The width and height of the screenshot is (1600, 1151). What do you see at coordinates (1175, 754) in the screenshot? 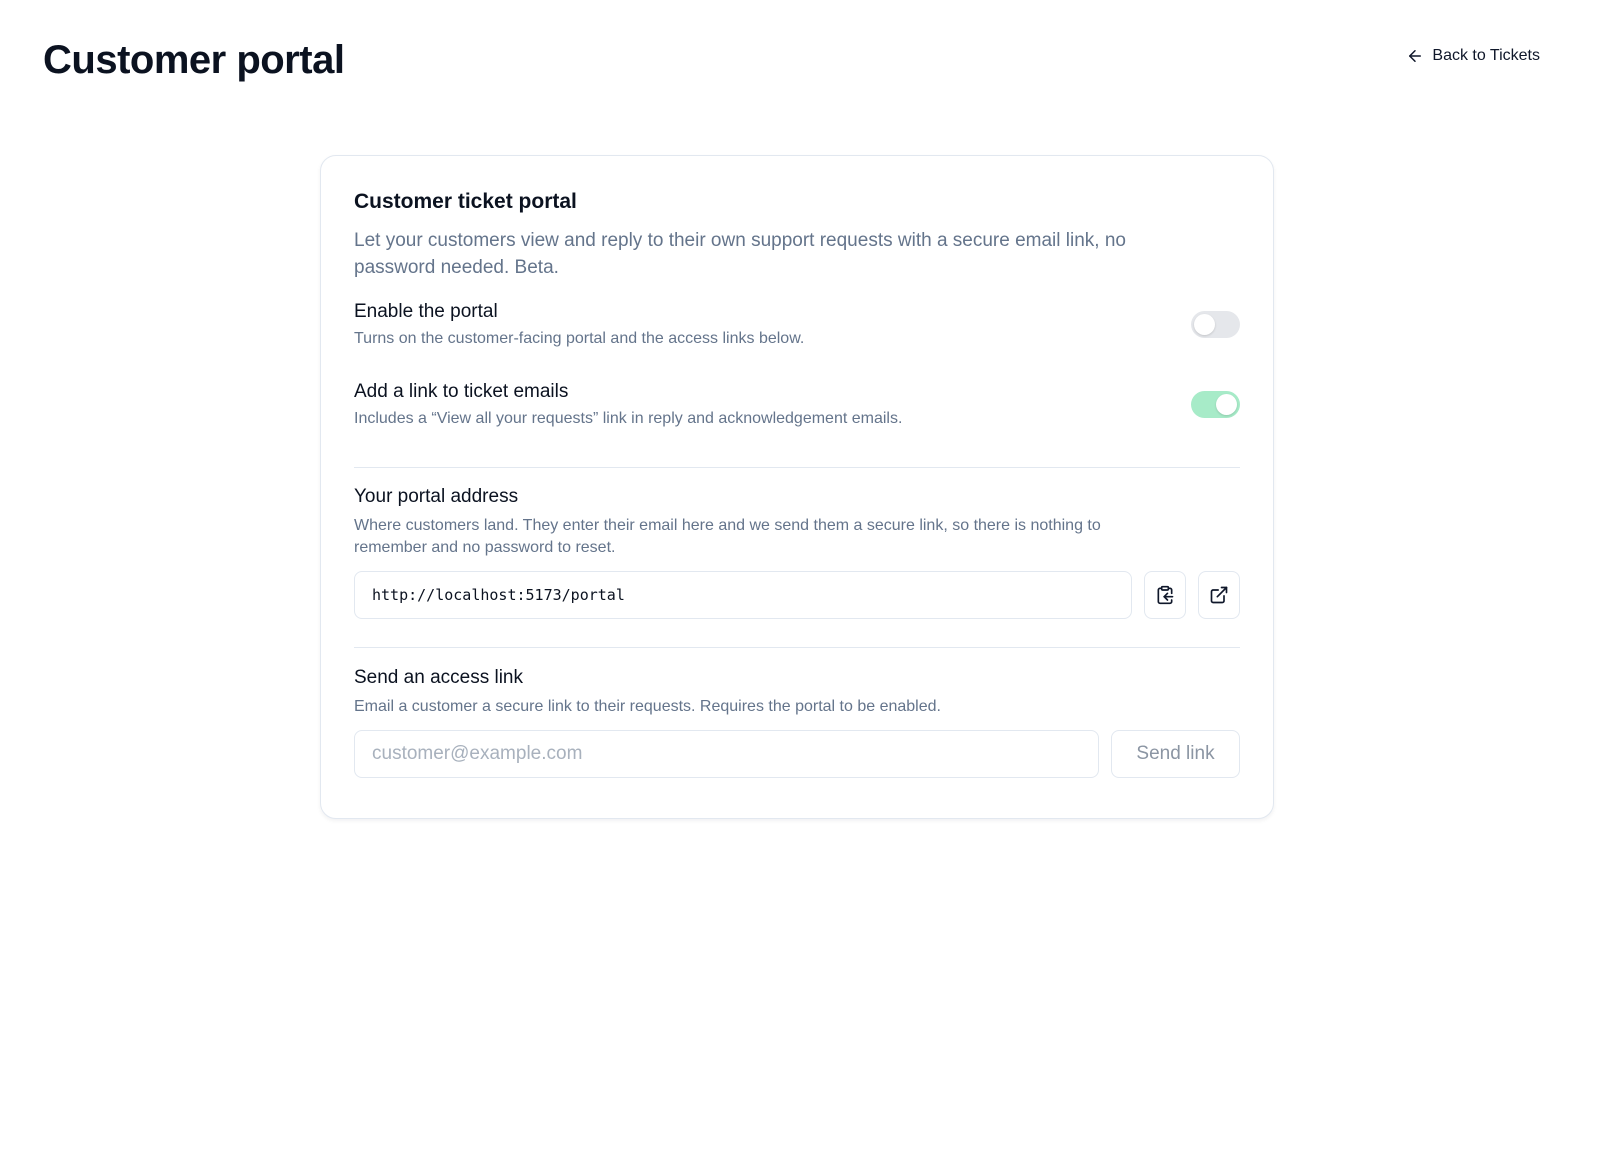
I see `send-link-button: Send link` at bounding box center [1175, 754].